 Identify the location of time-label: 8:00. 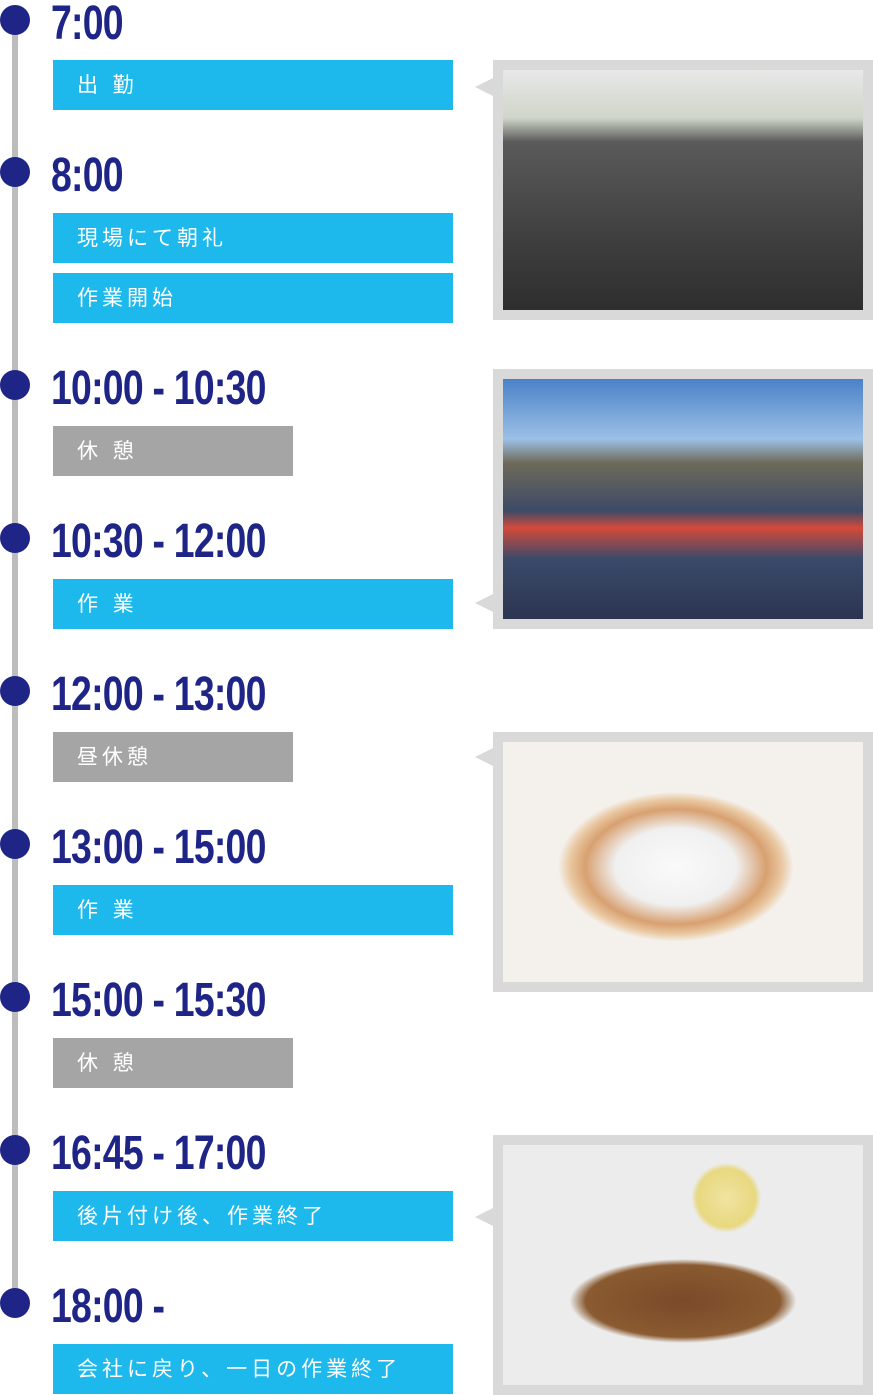
(87, 175).